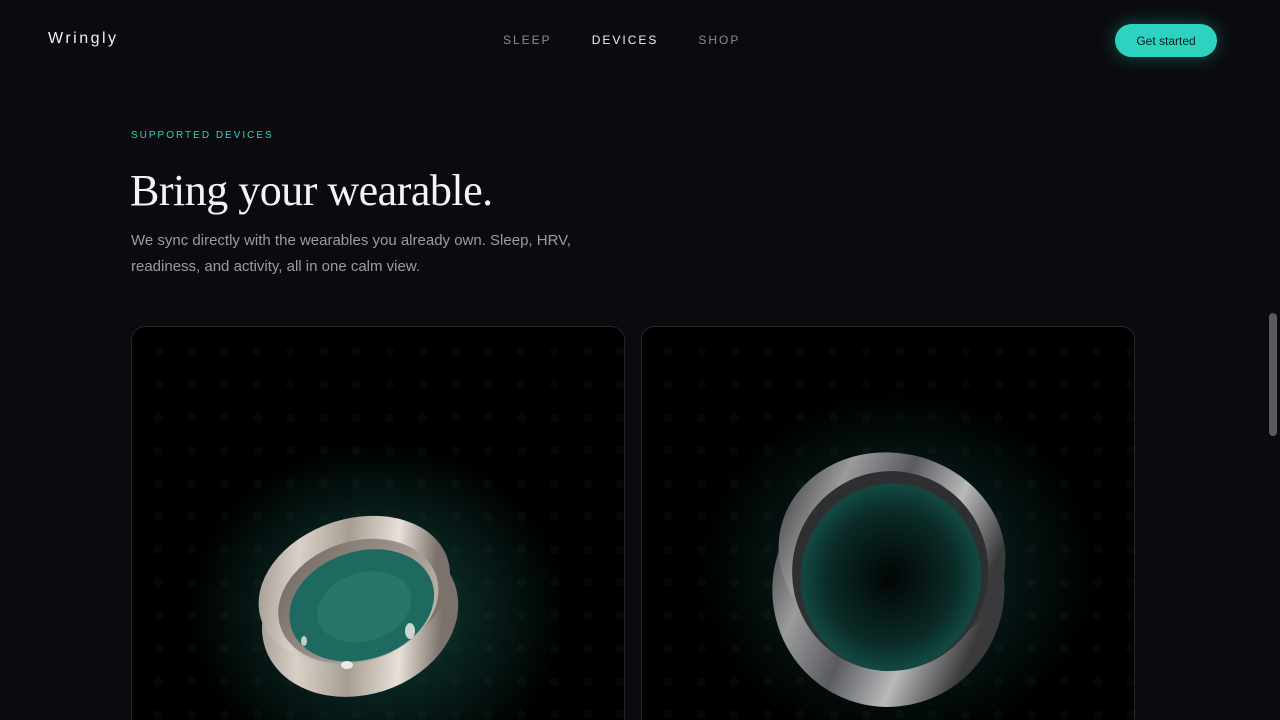 The height and width of the screenshot is (720, 1280). What do you see at coordinates (1166, 40) in the screenshot?
I see `get-started-button: Get started` at bounding box center [1166, 40].